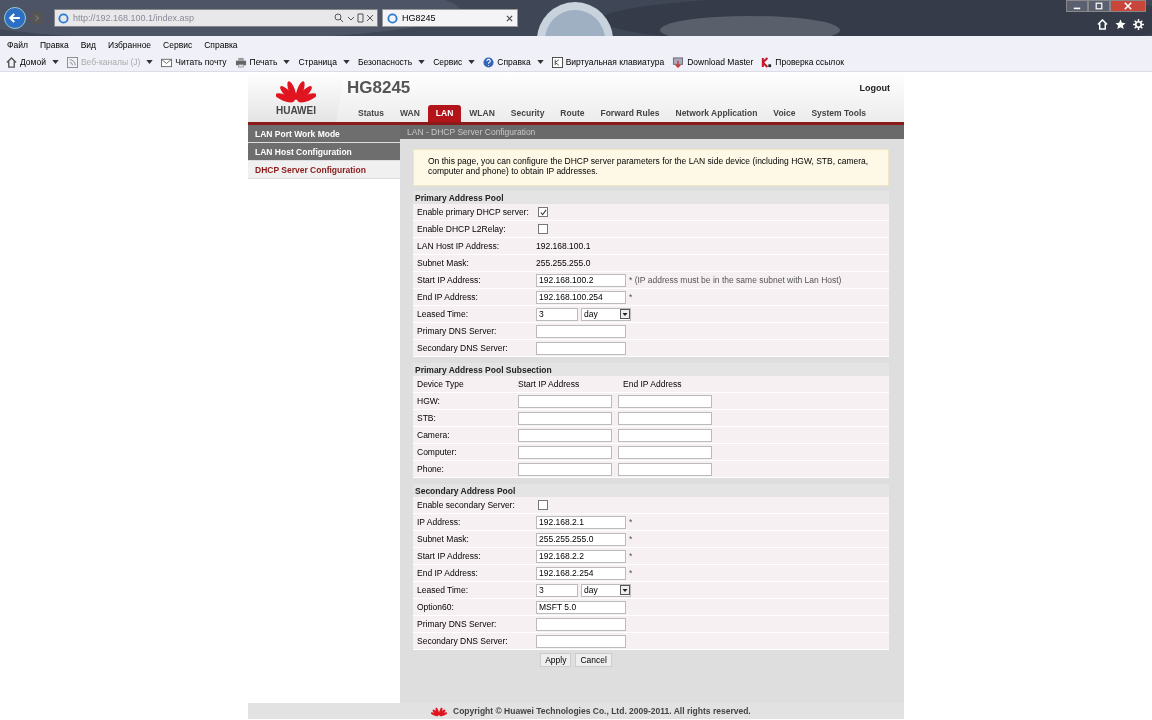 This screenshot has width=1152, height=720. What do you see at coordinates (581, 573) in the screenshot?
I see `input-field: 192.168.2.254` at bounding box center [581, 573].